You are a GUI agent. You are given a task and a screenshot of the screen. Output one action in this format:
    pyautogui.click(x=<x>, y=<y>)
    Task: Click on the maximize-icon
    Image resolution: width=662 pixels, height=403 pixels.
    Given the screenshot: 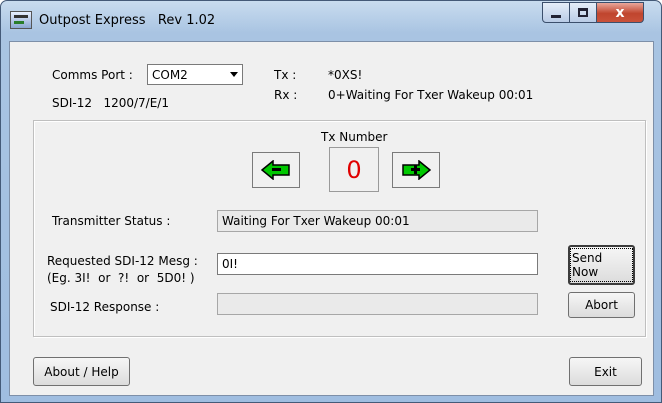 What is the action you would take?
    pyautogui.click(x=583, y=12)
    